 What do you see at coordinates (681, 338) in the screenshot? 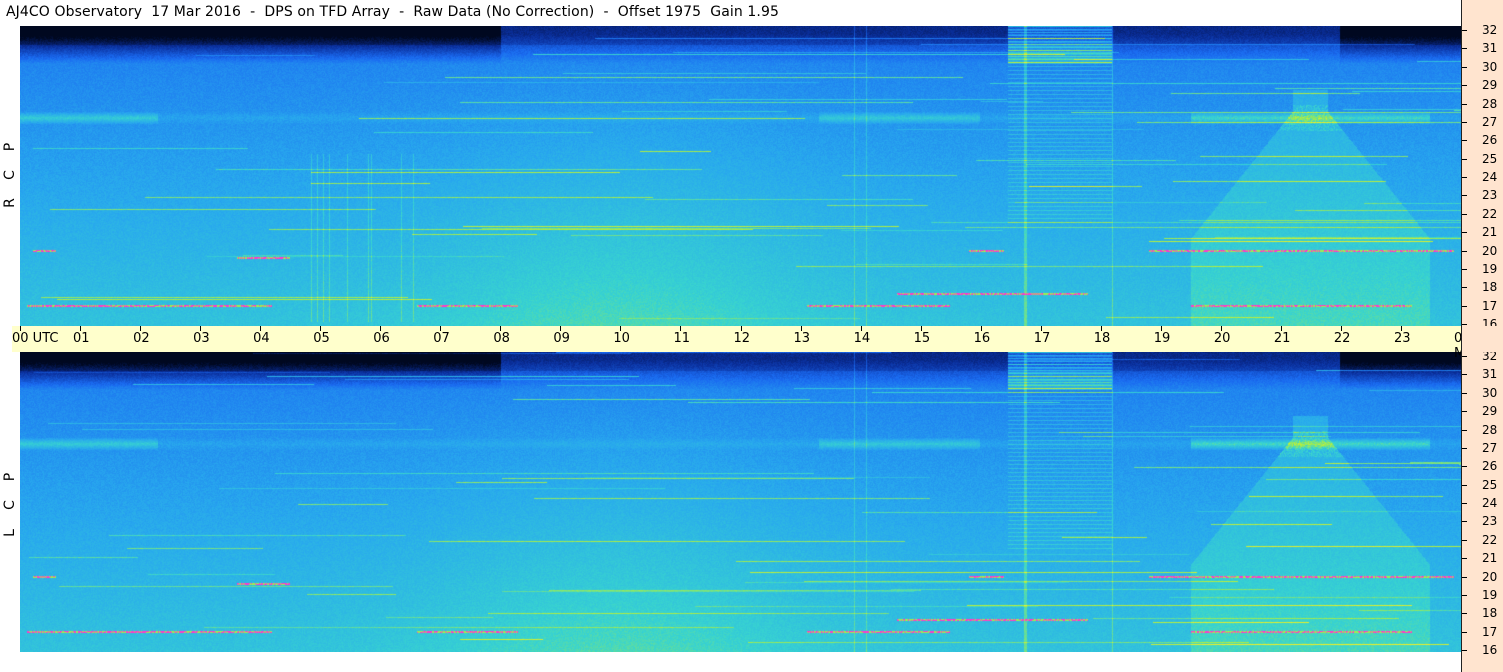
I see `time-tick-label: 11` at bounding box center [681, 338].